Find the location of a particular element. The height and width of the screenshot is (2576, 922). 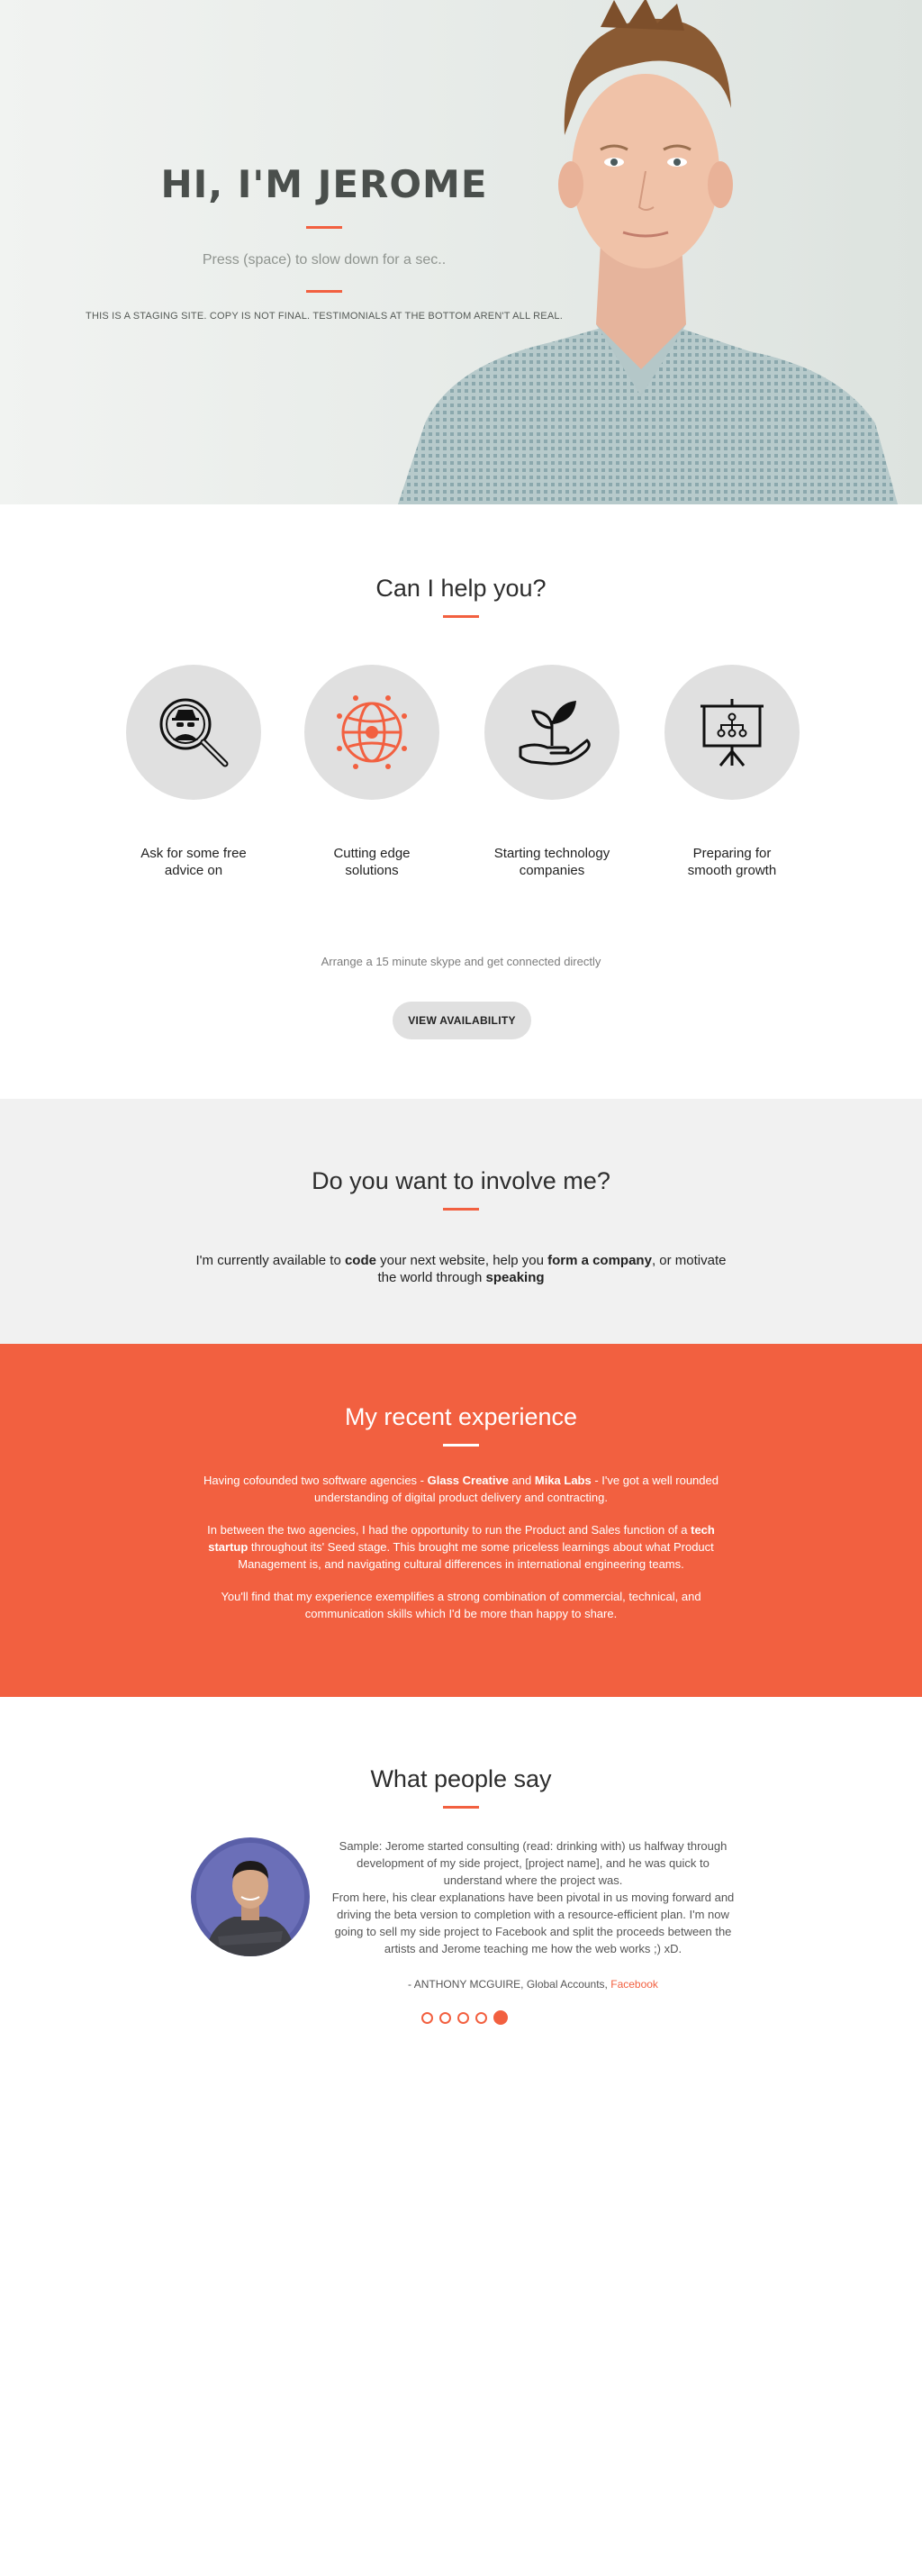

service-label: Cutting edge solutions is located at coordinates (372, 862).